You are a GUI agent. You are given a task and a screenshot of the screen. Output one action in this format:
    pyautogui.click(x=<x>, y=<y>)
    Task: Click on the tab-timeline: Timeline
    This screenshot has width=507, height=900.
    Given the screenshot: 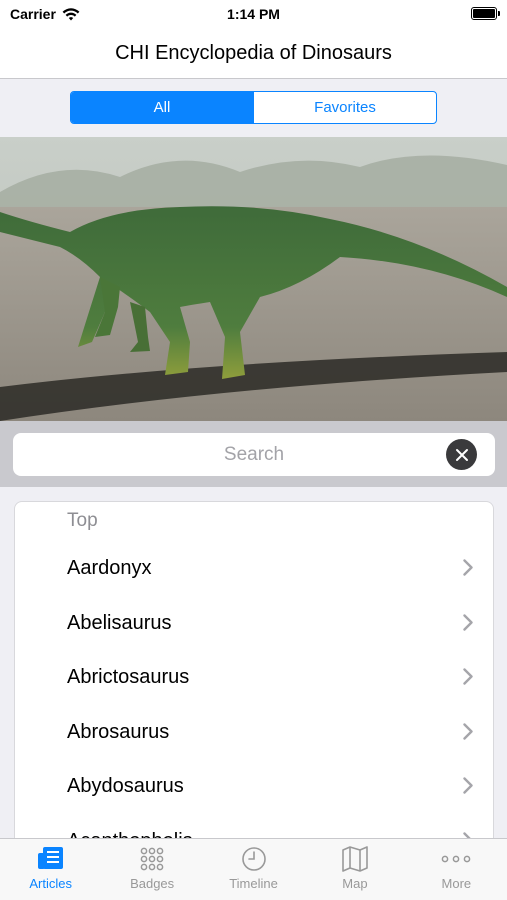 What is the action you would take?
    pyautogui.click(x=253, y=869)
    